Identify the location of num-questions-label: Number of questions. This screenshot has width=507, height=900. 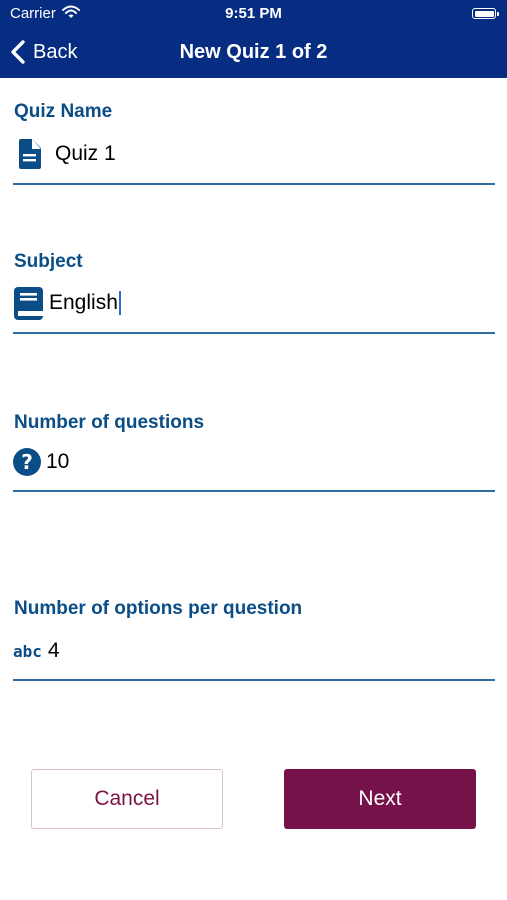
(109, 422).